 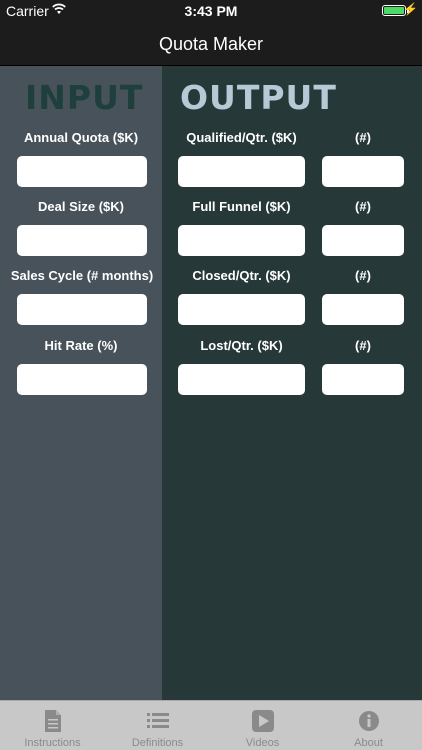 I want to click on tab-about-label: About, so click(x=368, y=743).